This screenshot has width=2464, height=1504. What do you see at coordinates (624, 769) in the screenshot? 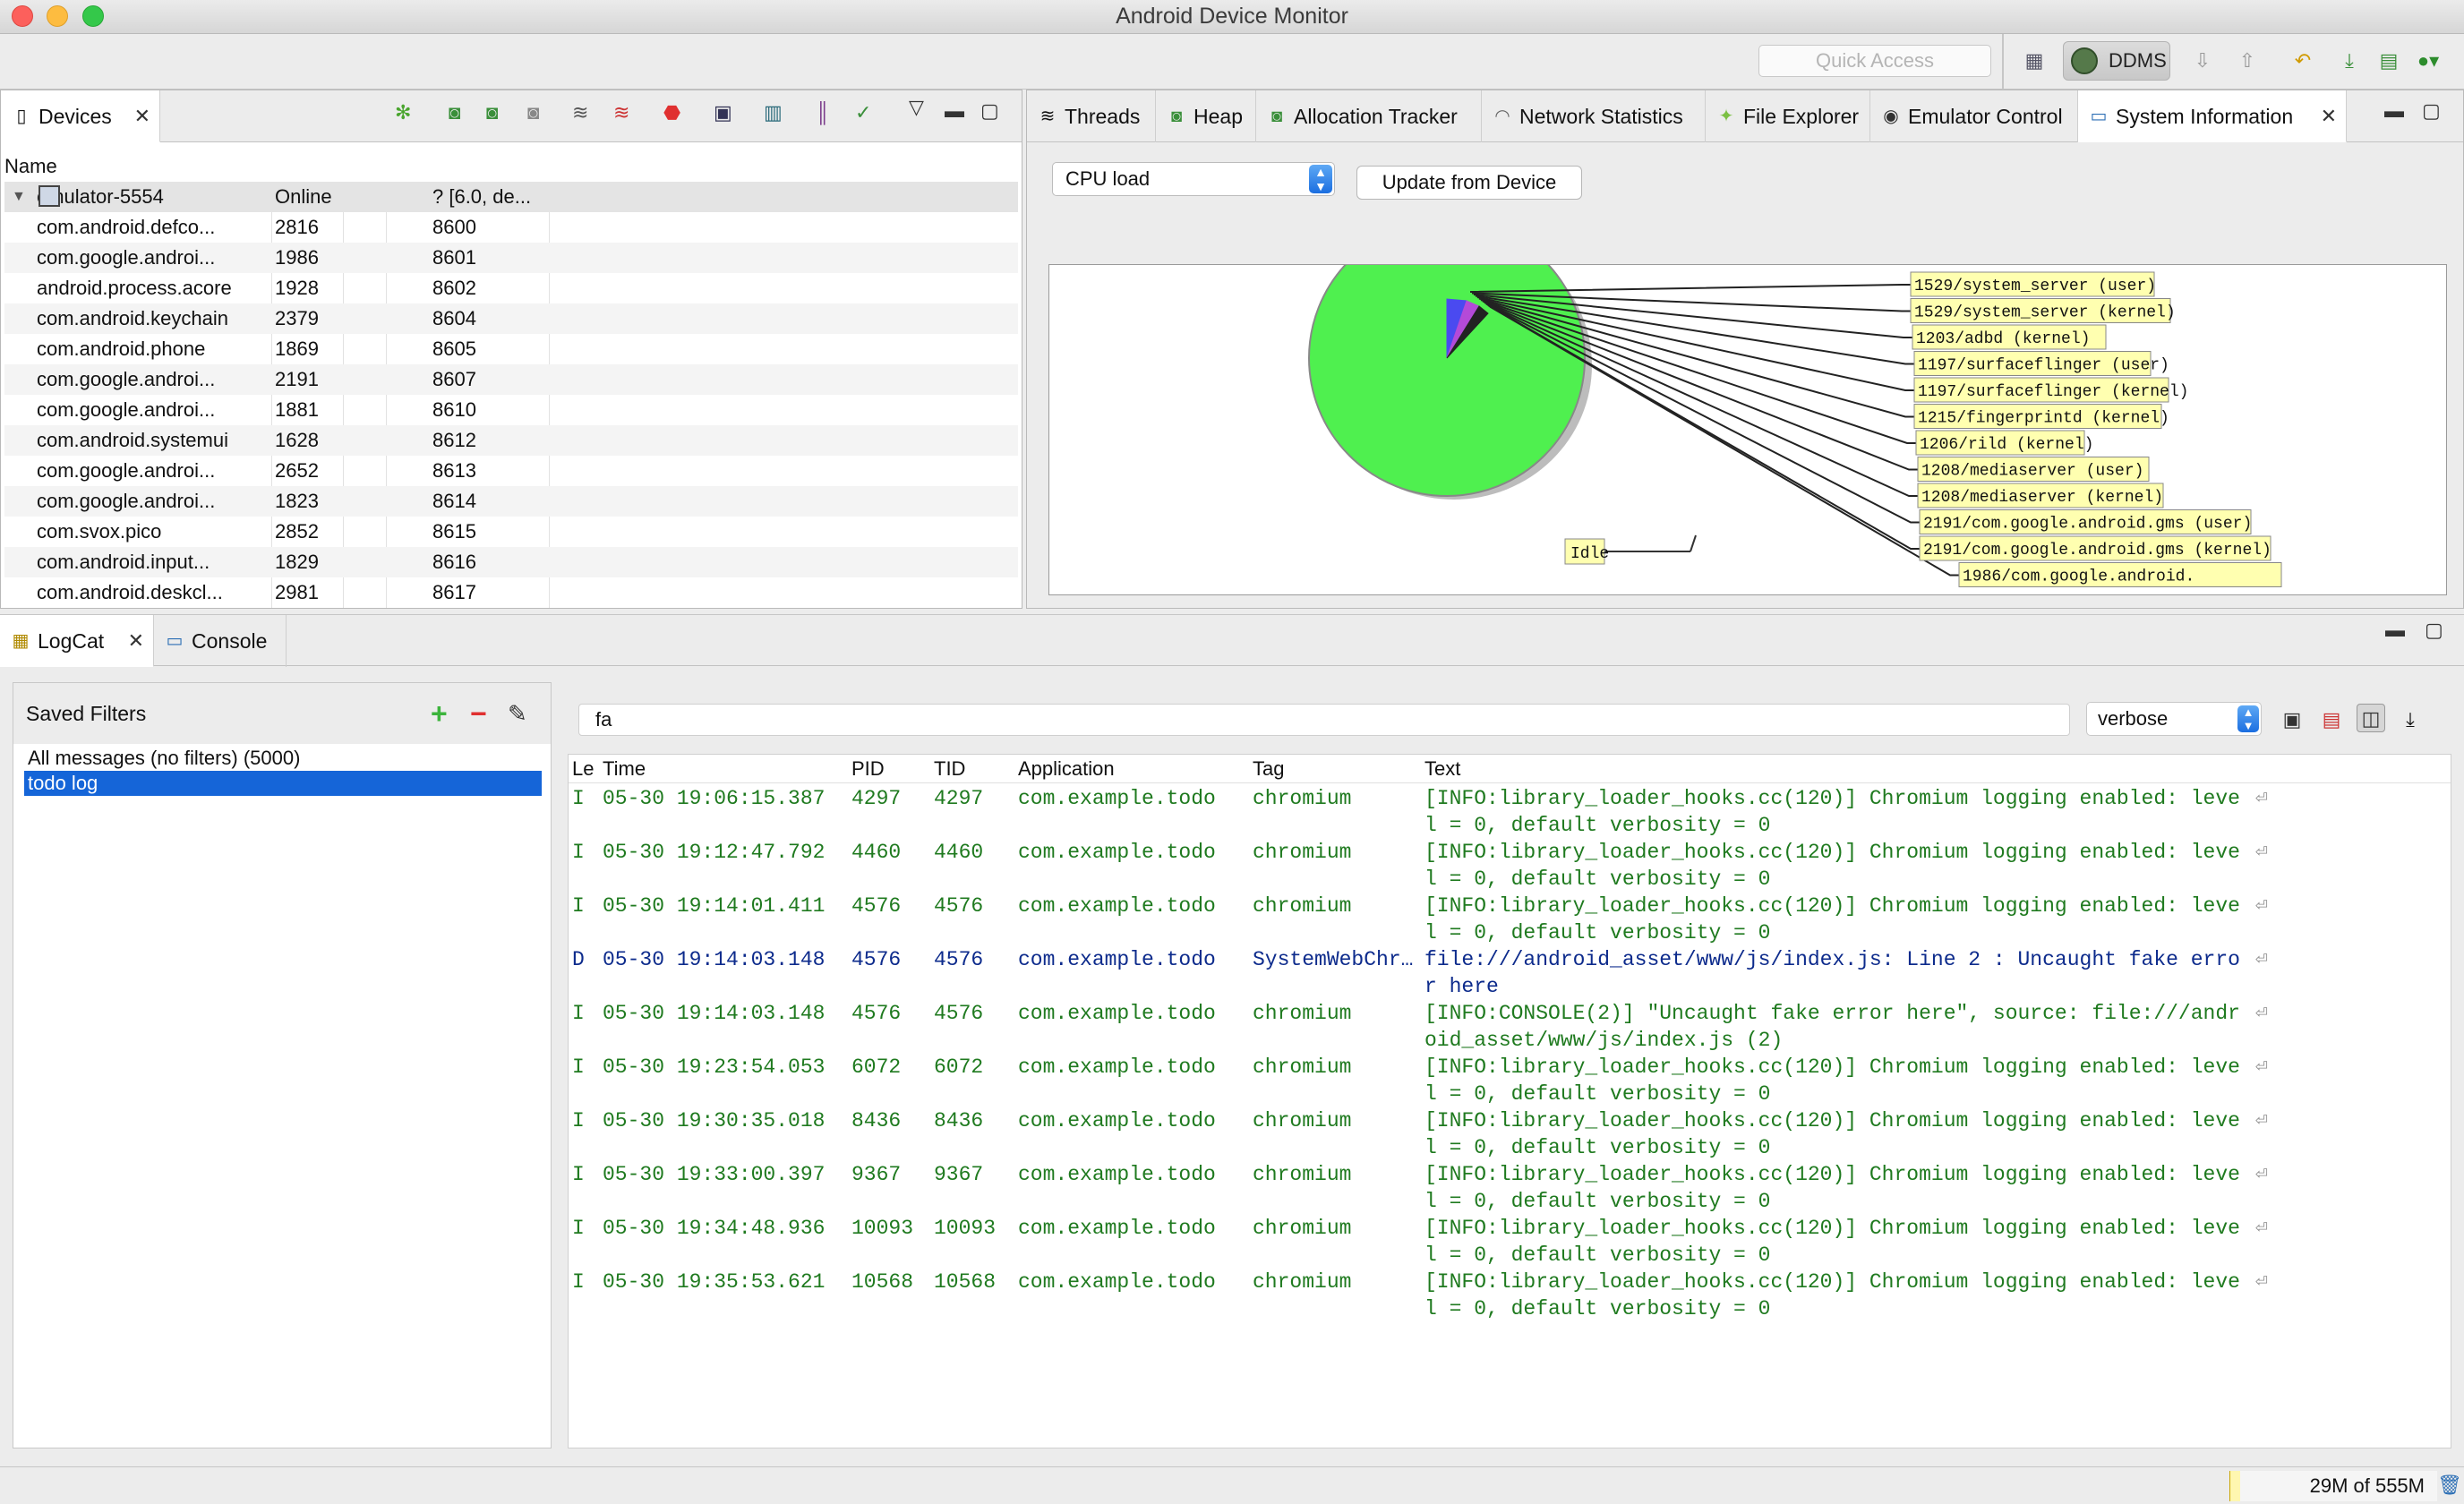
I see `column-header-time: Time` at bounding box center [624, 769].